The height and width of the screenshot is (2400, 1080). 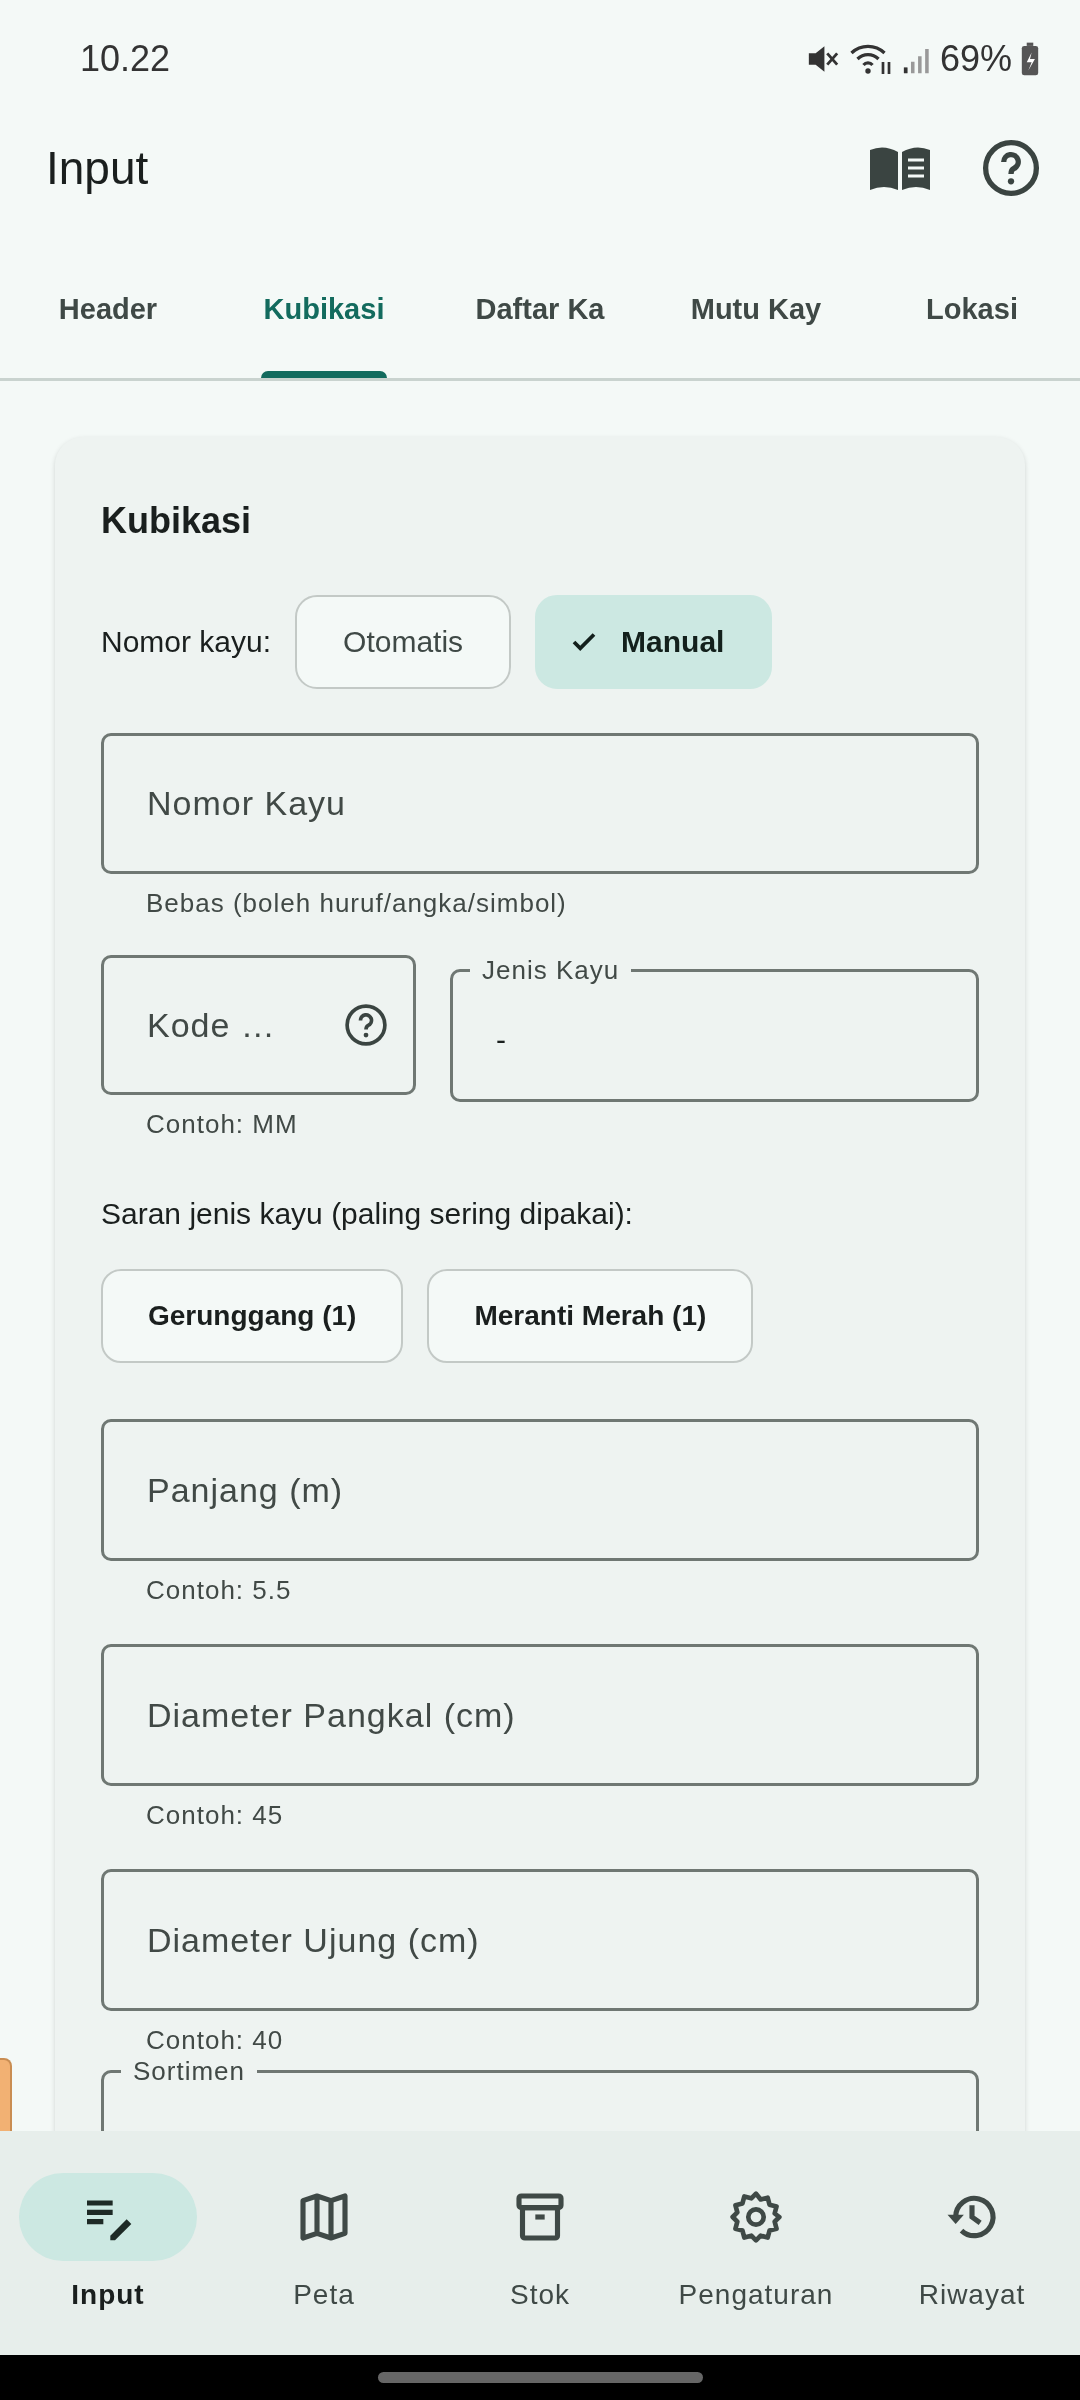 I want to click on field-label: Nomor kayu:, so click(x=186, y=642).